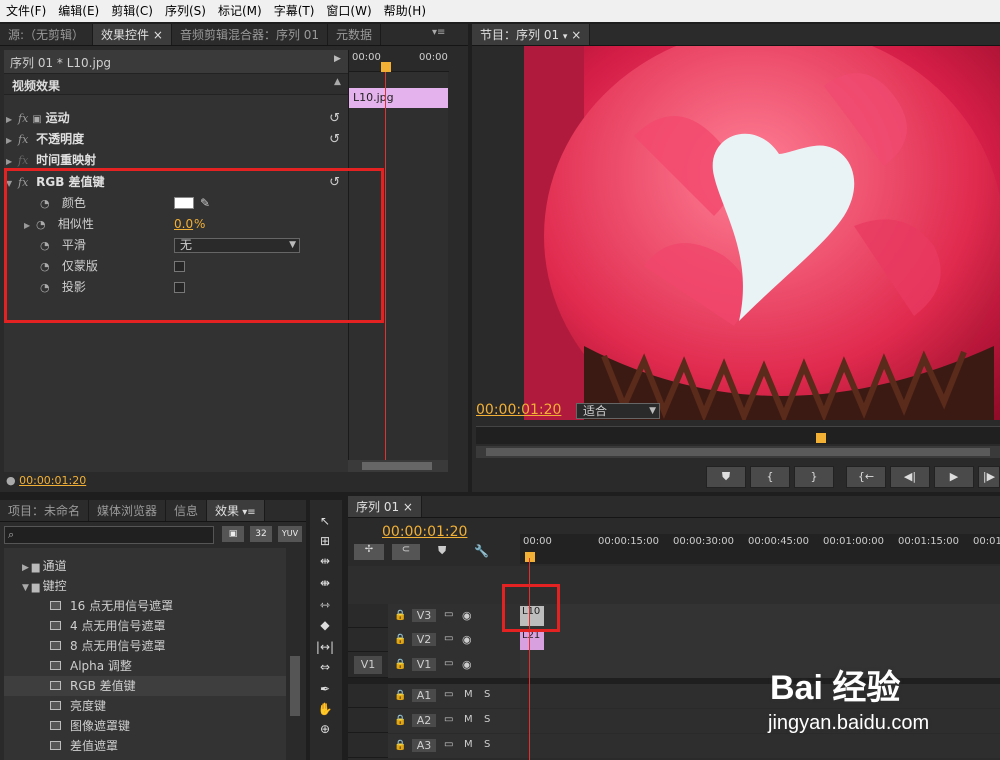  Describe the element at coordinates (236, 510) in the screenshot. I see `tab-effects: 效果 ▾≡` at that location.